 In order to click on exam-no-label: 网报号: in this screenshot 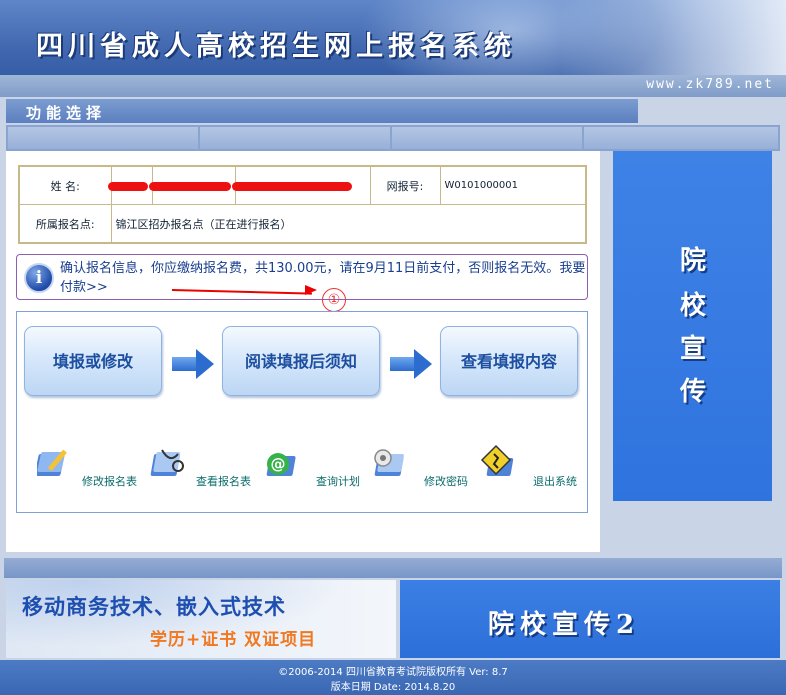, I will do `click(405, 185)`.